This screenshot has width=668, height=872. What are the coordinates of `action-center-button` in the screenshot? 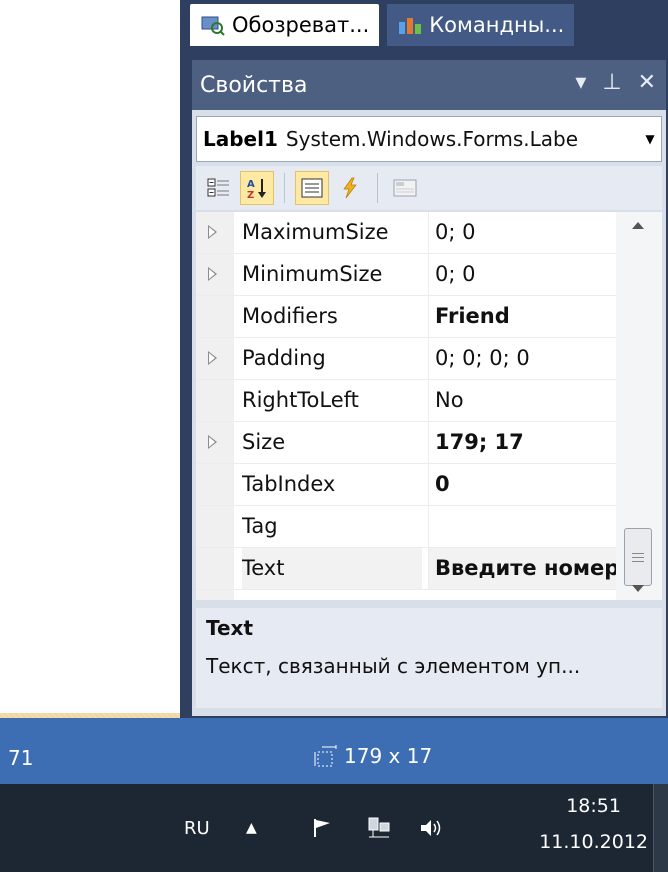 It's located at (323, 828).